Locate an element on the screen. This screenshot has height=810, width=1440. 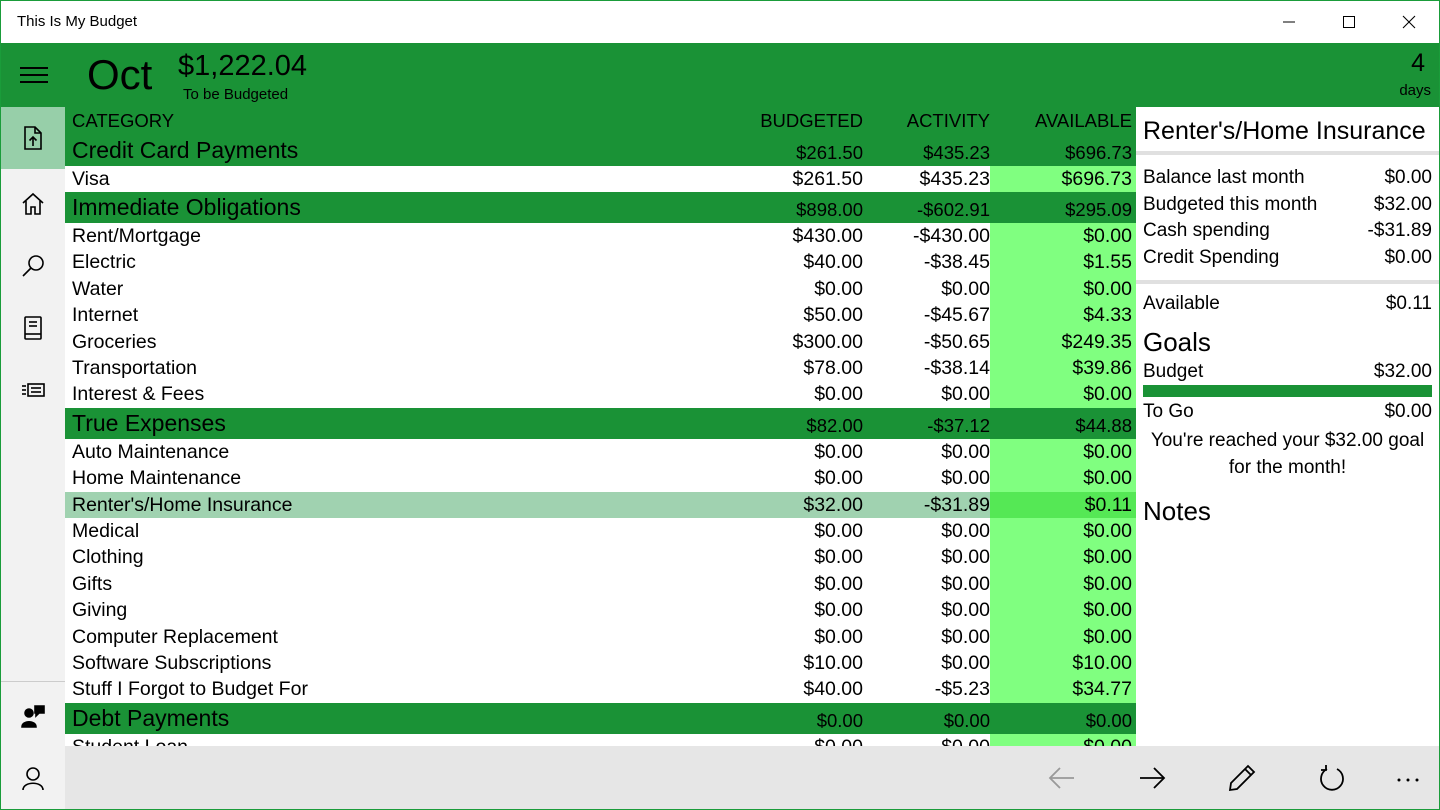
maximize-icon is located at coordinates (1349, 22).